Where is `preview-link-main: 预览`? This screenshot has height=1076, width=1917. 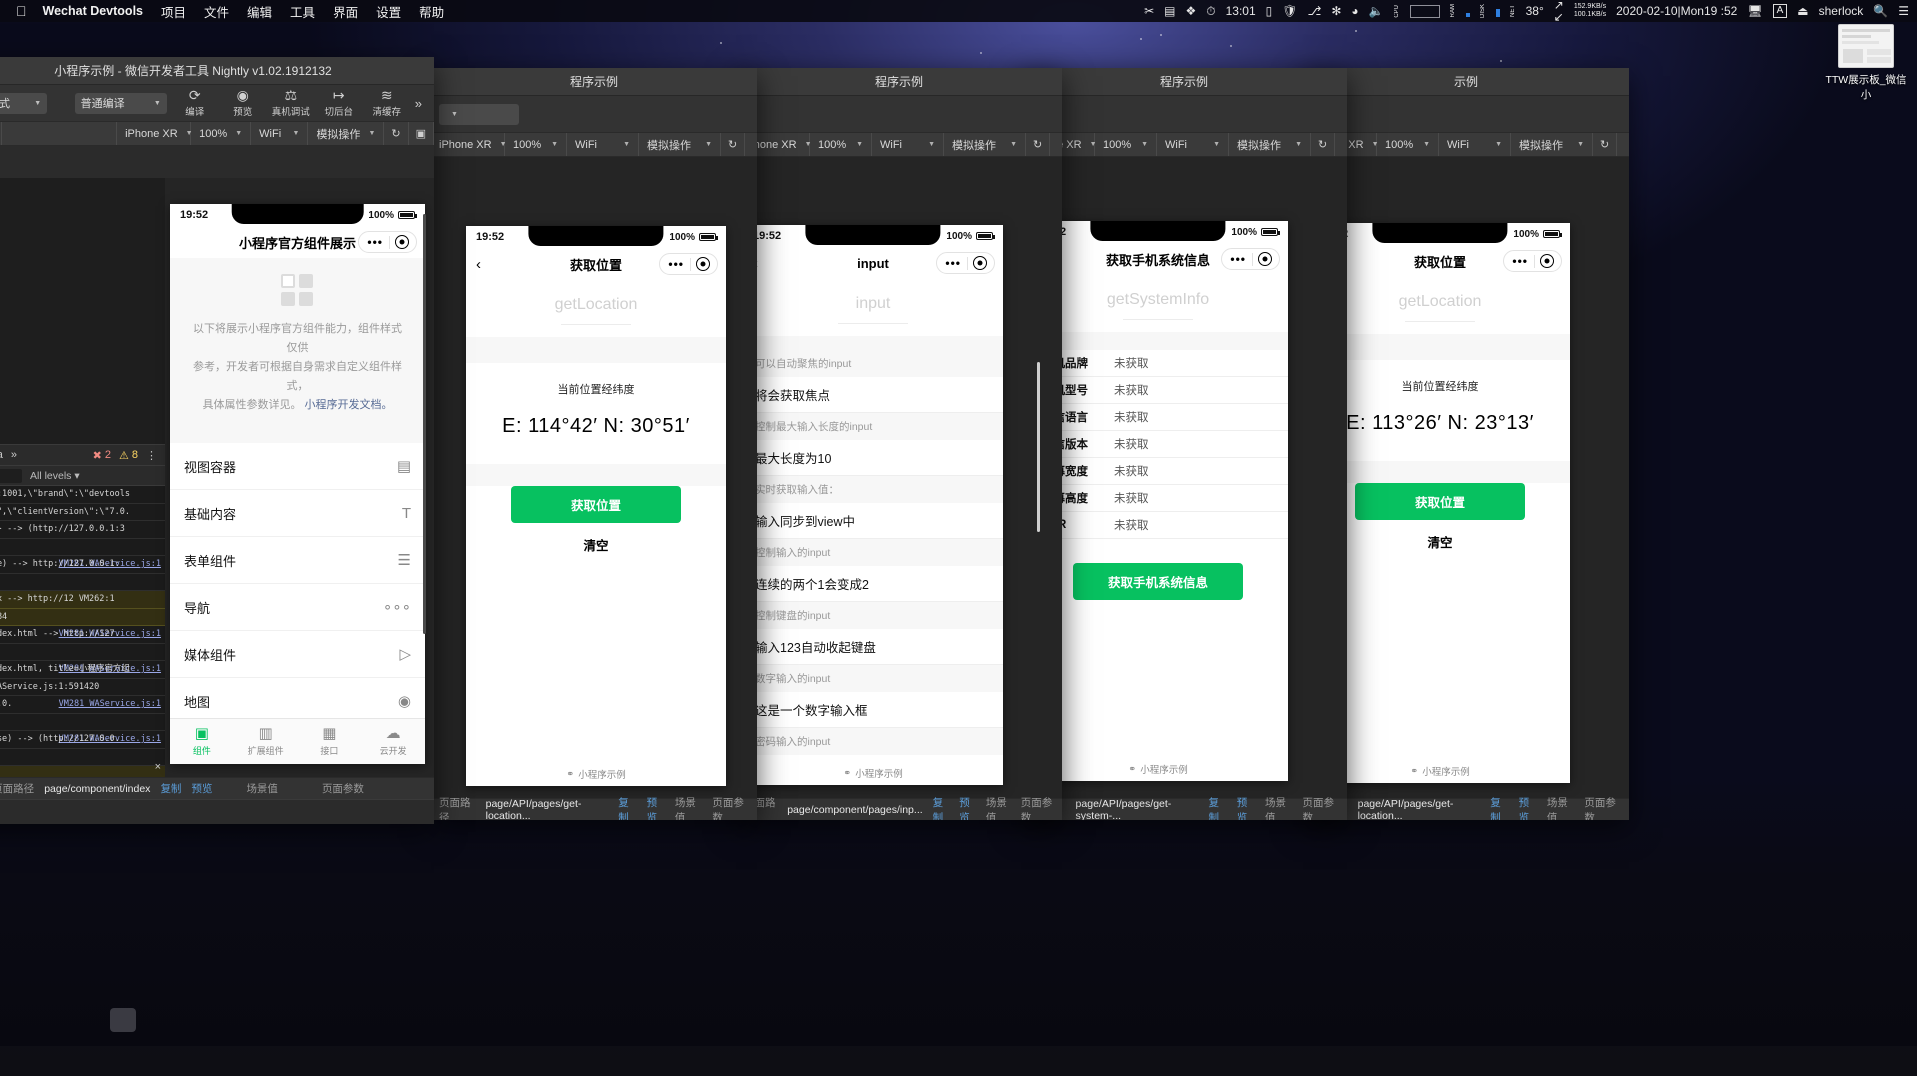
preview-link-main: 预览 is located at coordinates (201, 788).